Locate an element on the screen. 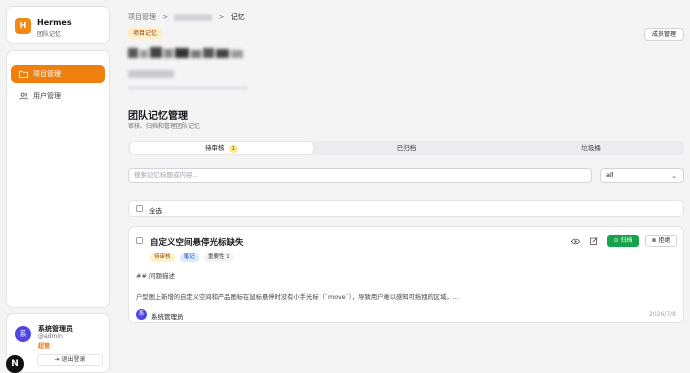 This screenshot has height=373, width=690. tab-label: 垃圾桶 is located at coordinates (591, 148).